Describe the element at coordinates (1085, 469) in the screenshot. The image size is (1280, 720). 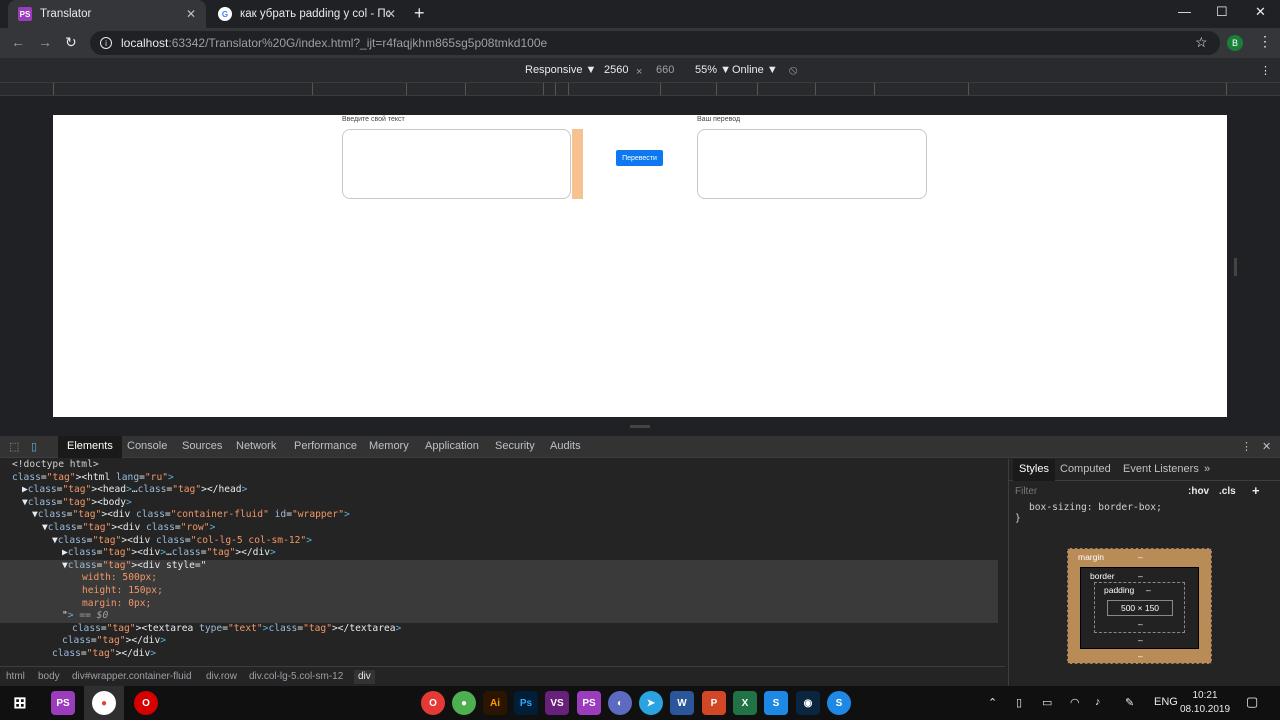
I see `tab-computed: Computed` at that location.